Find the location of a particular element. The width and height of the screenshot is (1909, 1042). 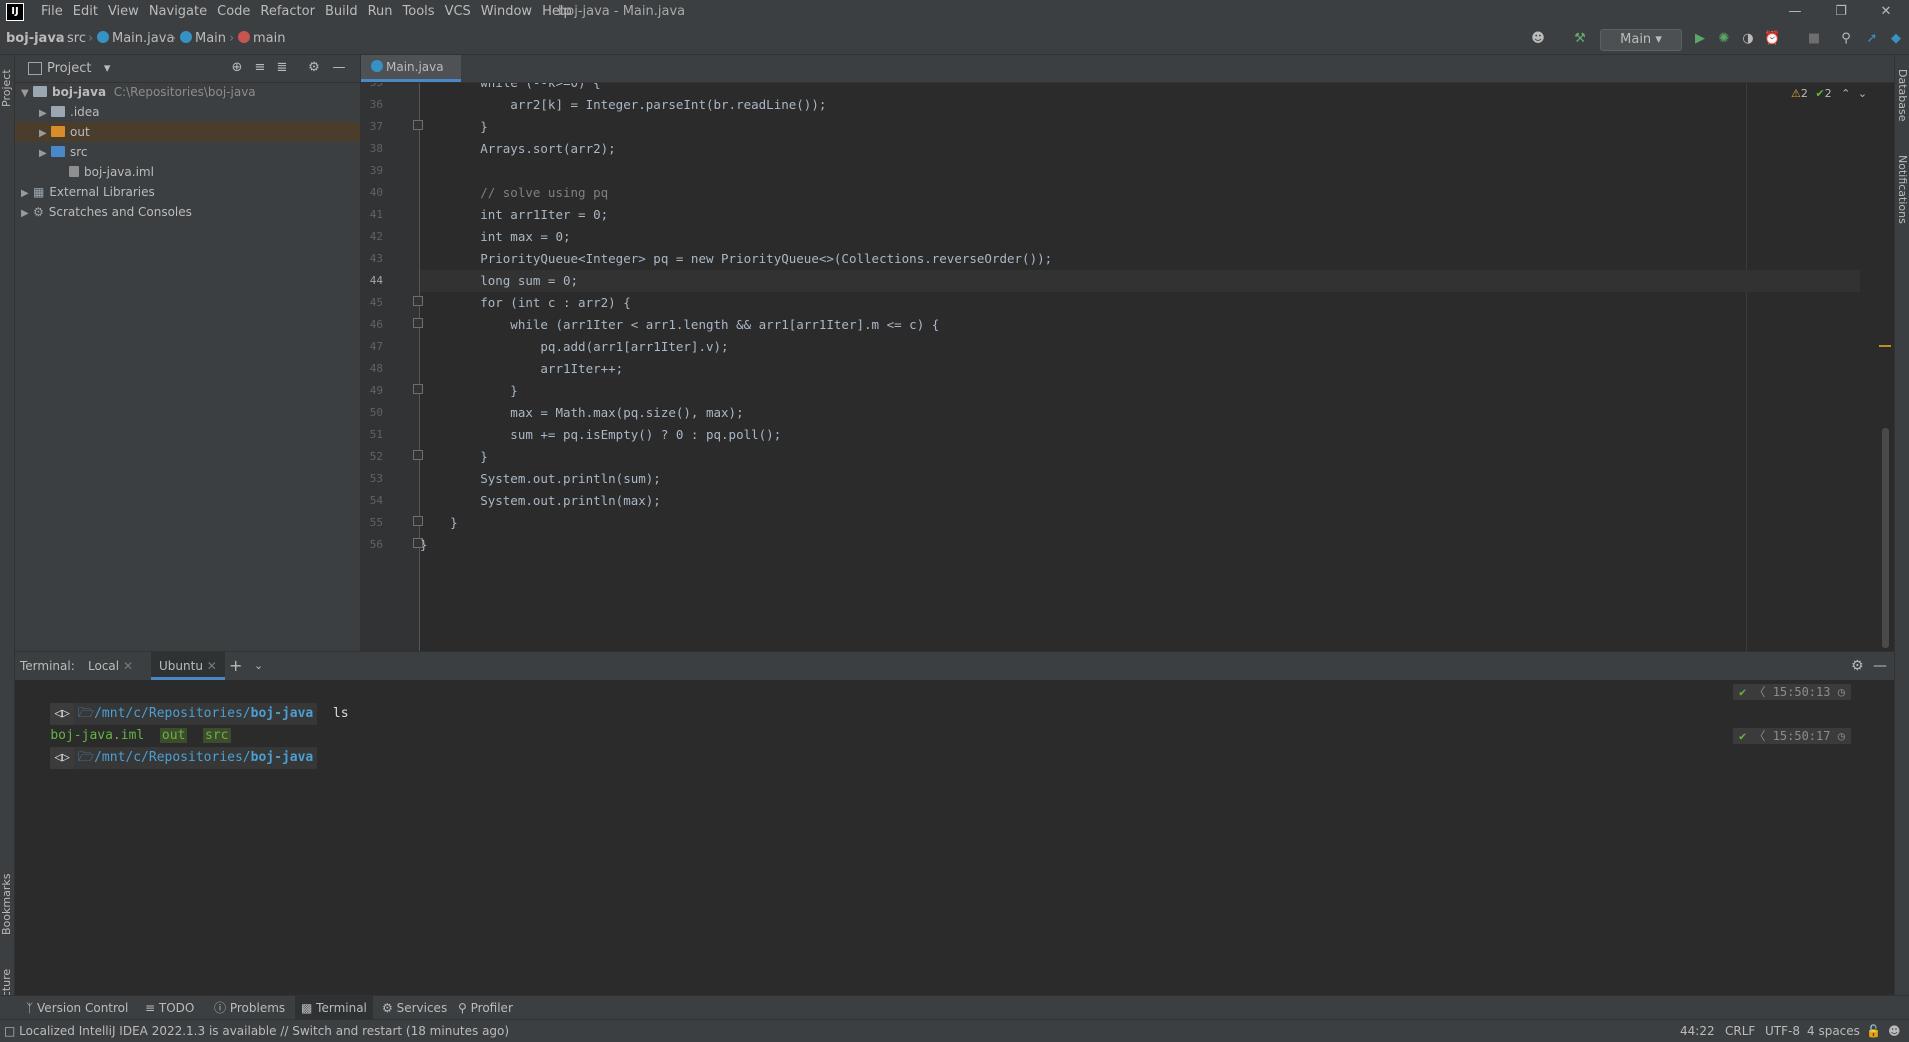

line-number: 35 is located at coordinates (372, 88).